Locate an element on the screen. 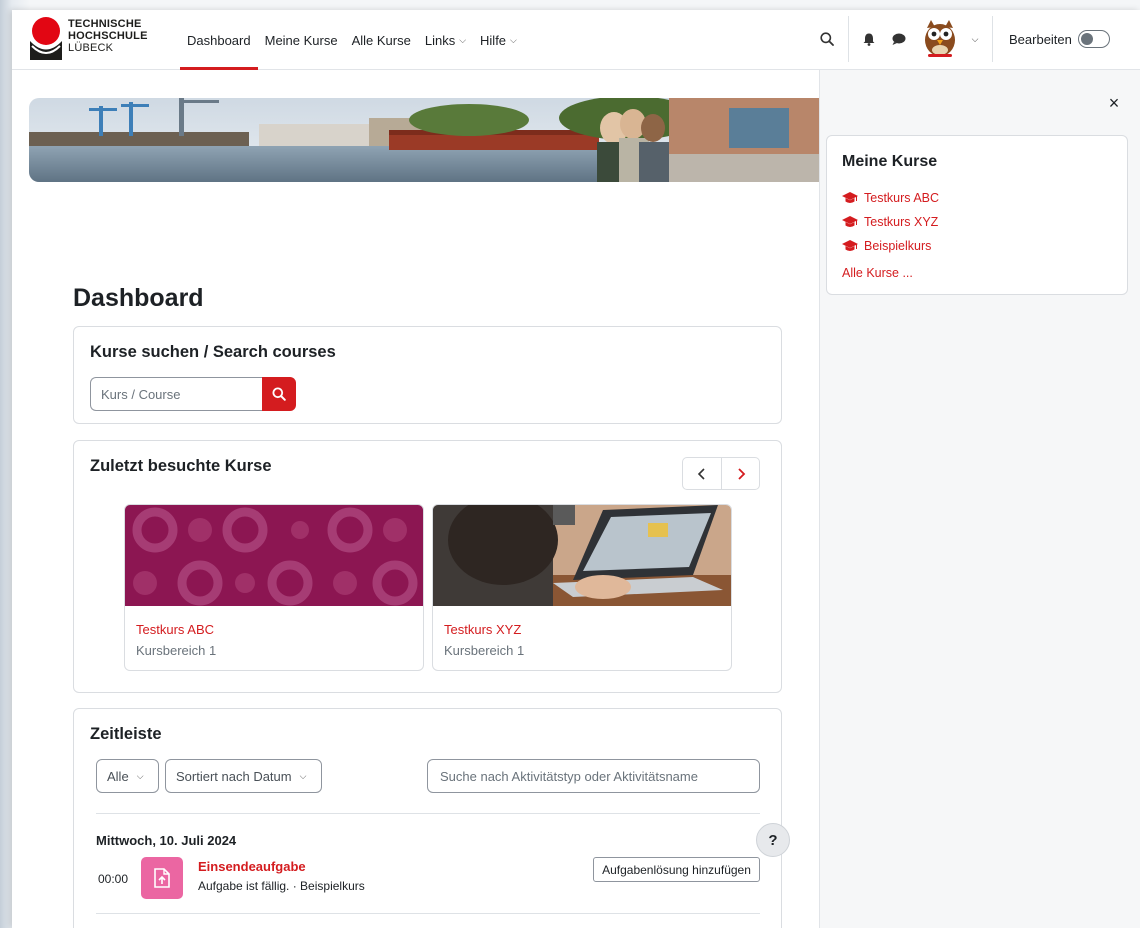 The image size is (1140, 928). user-menu-chevron-icon: ⌵ is located at coordinates (975, 39).